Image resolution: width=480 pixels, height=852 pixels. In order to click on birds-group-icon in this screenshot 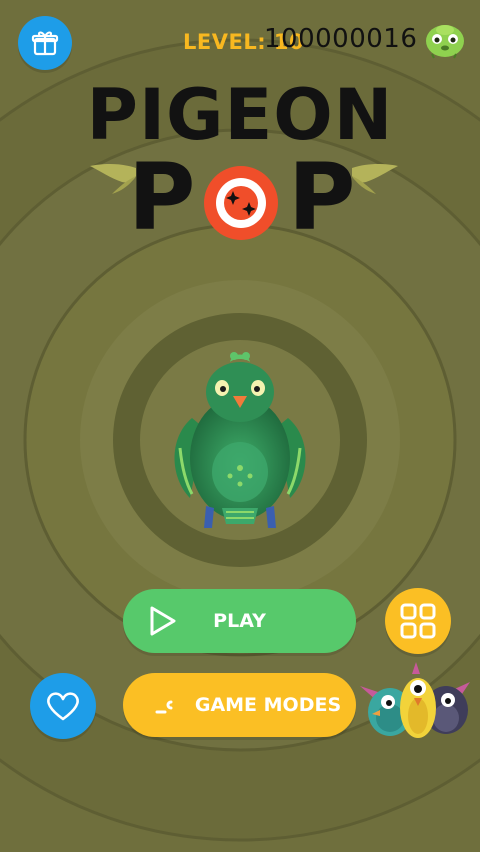, I will do `click(416, 701)`.